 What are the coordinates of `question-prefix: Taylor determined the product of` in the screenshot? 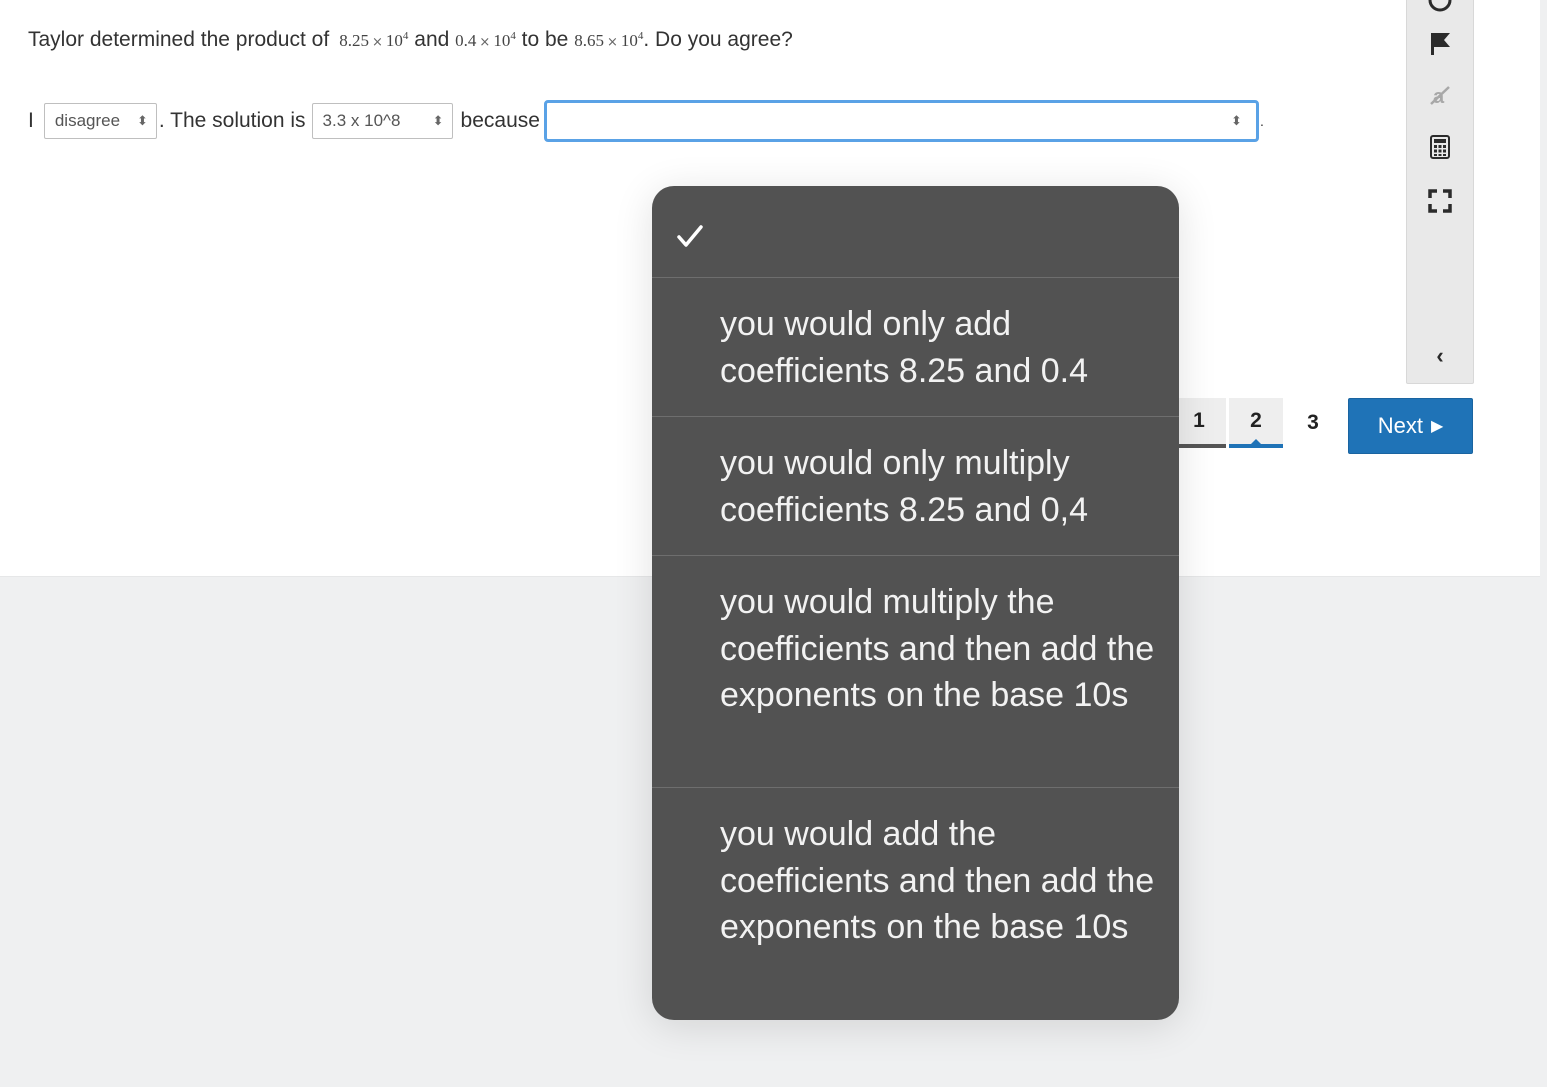 It's located at (179, 39).